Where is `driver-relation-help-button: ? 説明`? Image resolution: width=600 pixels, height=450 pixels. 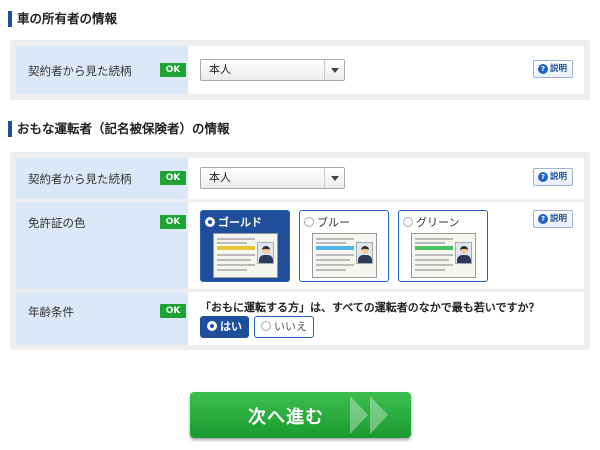 driver-relation-help-button: ? 説明 is located at coordinates (553, 177).